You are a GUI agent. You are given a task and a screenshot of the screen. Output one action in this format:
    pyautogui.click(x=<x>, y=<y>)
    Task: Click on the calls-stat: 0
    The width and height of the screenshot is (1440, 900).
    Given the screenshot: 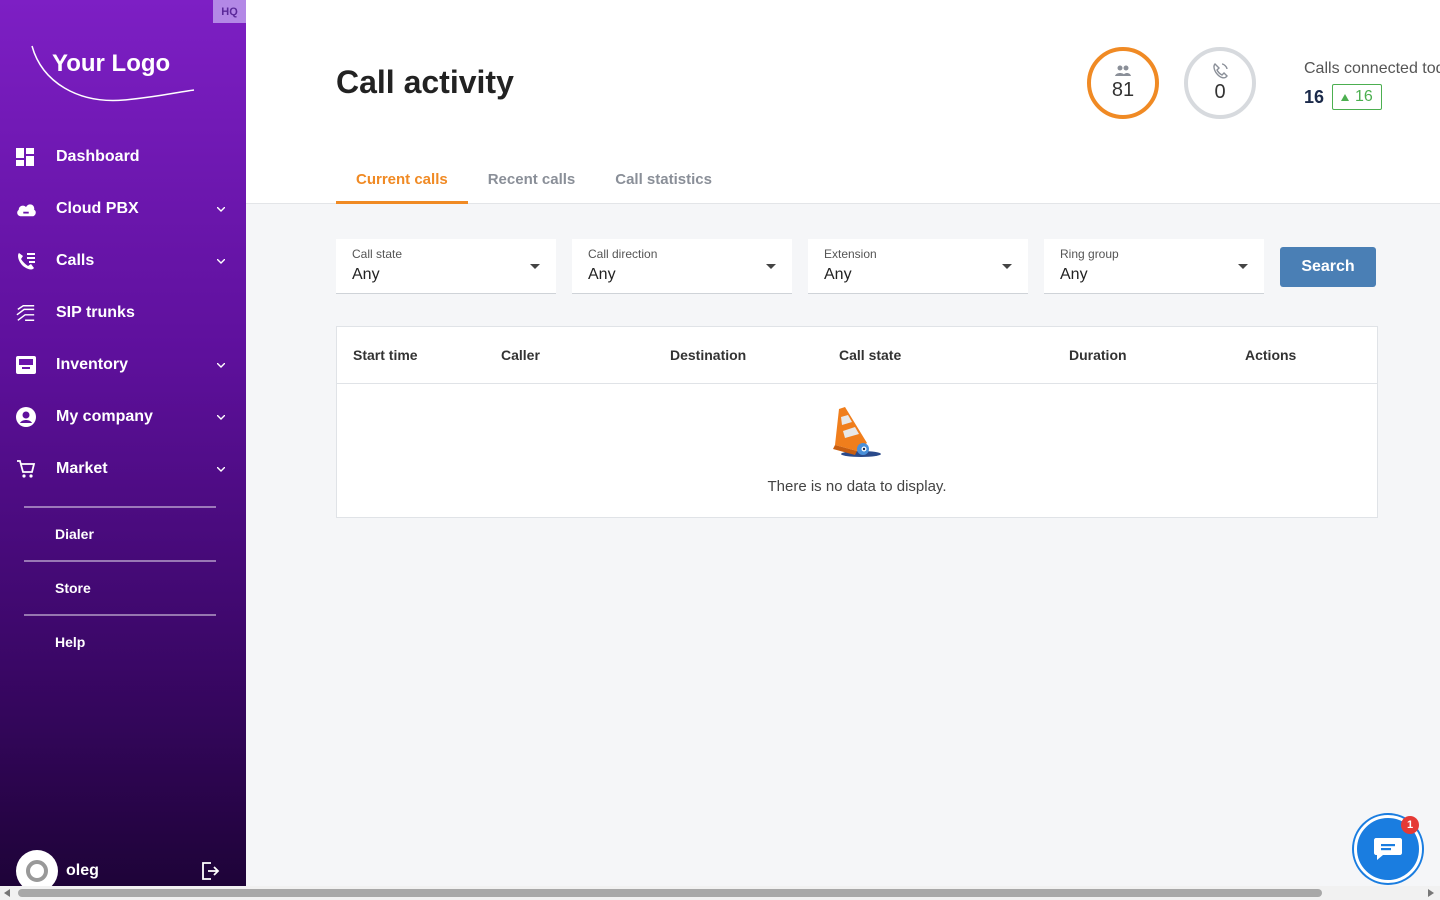 What is the action you would take?
    pyautogui.click(x=1220, y=83)
    